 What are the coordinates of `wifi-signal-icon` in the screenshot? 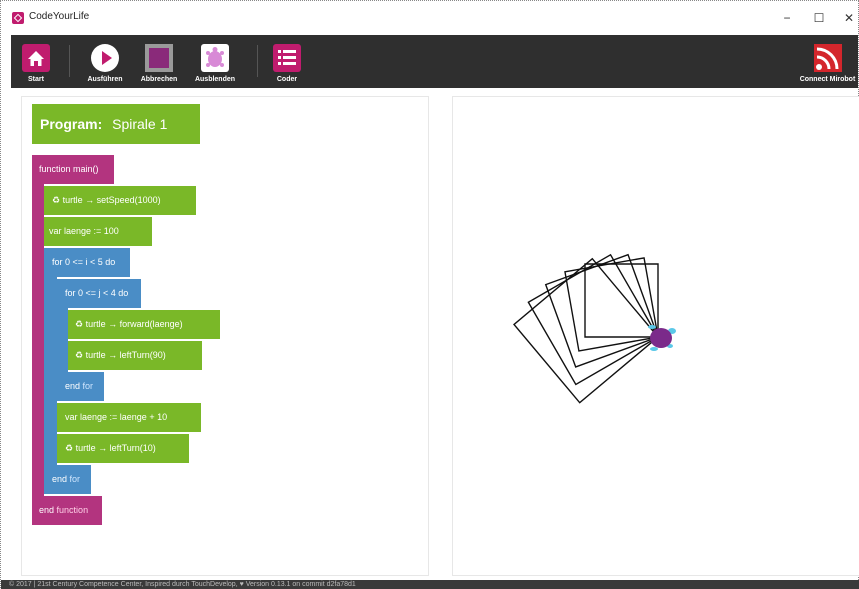 It's located at (827, 58).